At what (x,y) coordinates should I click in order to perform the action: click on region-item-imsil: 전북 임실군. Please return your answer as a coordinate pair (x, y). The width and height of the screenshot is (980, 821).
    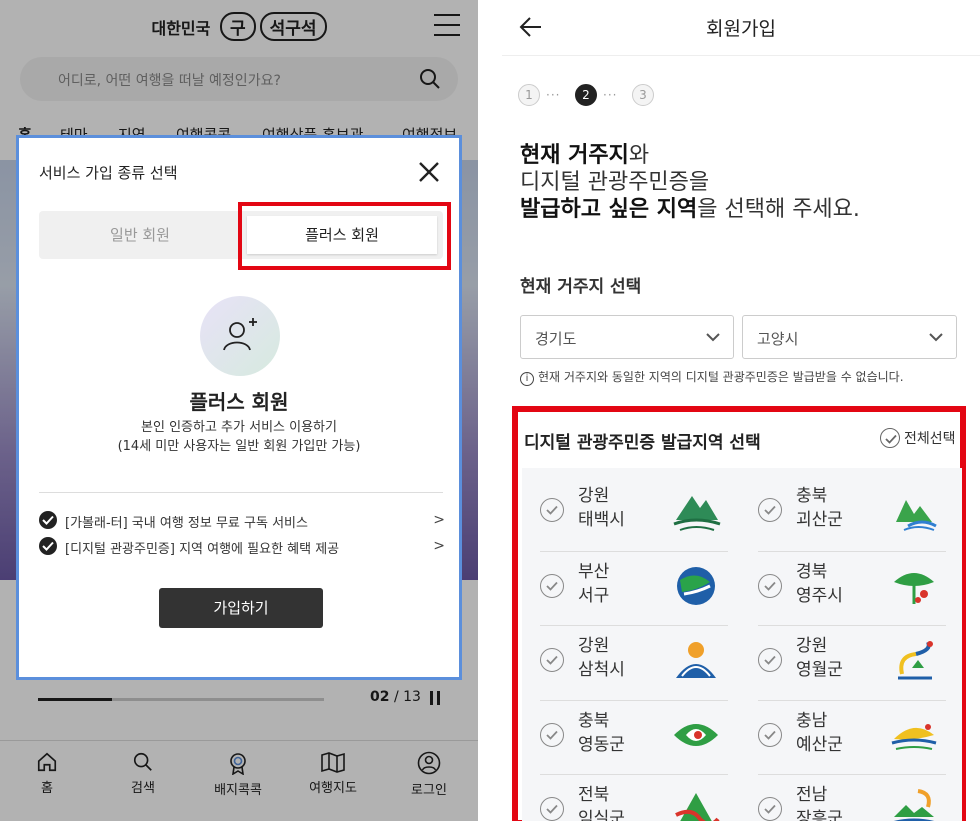
    Looking at the image, I should click on (646, 797).